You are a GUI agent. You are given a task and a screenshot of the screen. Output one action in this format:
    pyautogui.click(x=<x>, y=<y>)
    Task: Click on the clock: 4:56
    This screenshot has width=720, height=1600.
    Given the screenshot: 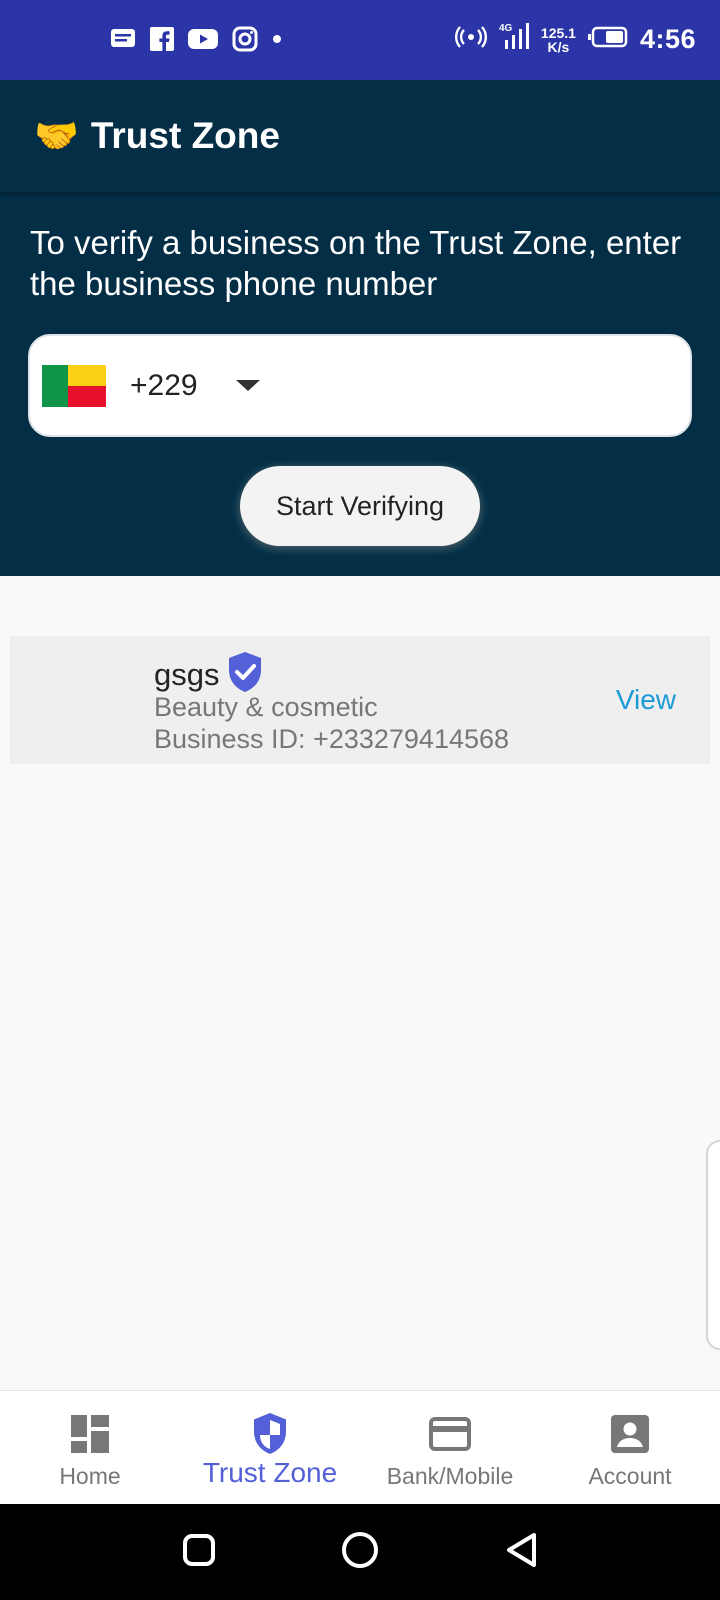 What is the action you would take?
    pyautogui.click(x=667, y=39)
    